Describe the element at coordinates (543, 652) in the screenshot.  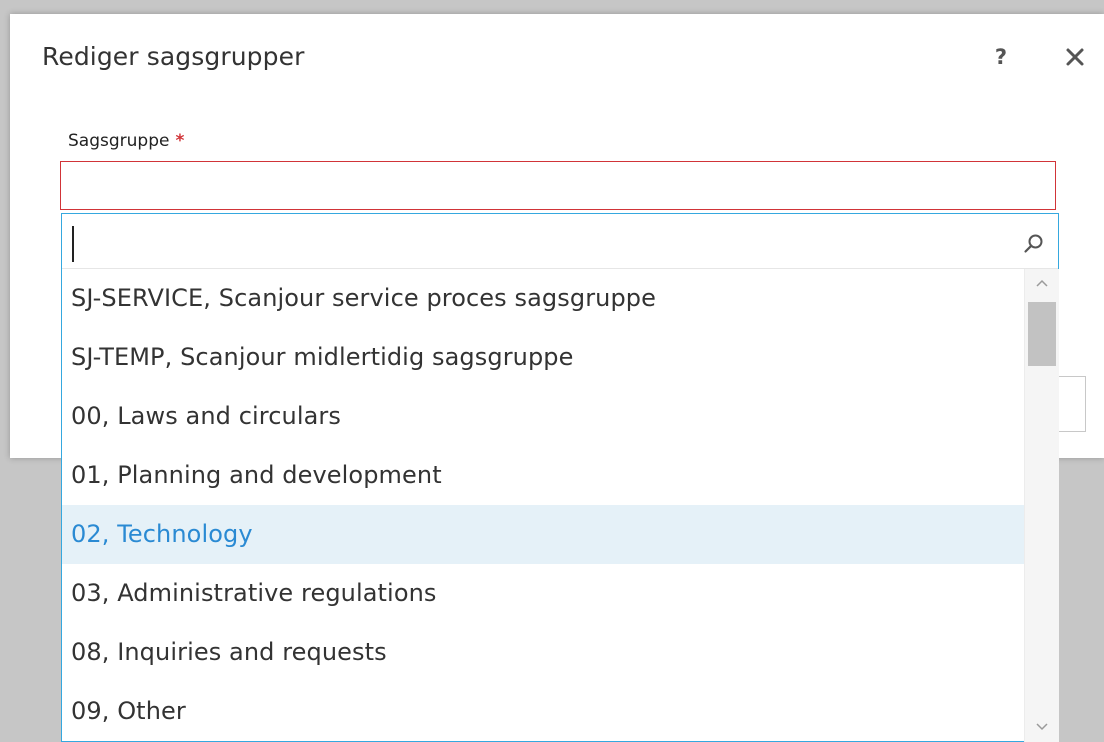
I see `list-item: 08, Inquiries and requests` at that location.